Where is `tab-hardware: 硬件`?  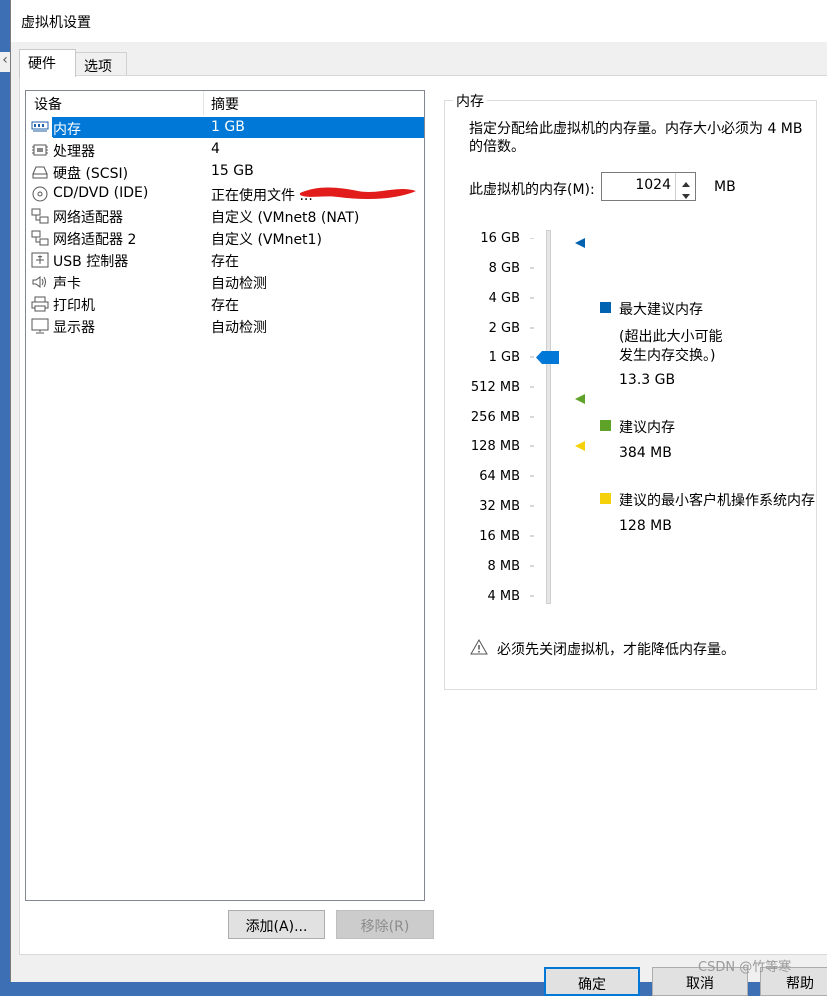
tab-hardware: 硬件 is located at coordinates (47, 63).